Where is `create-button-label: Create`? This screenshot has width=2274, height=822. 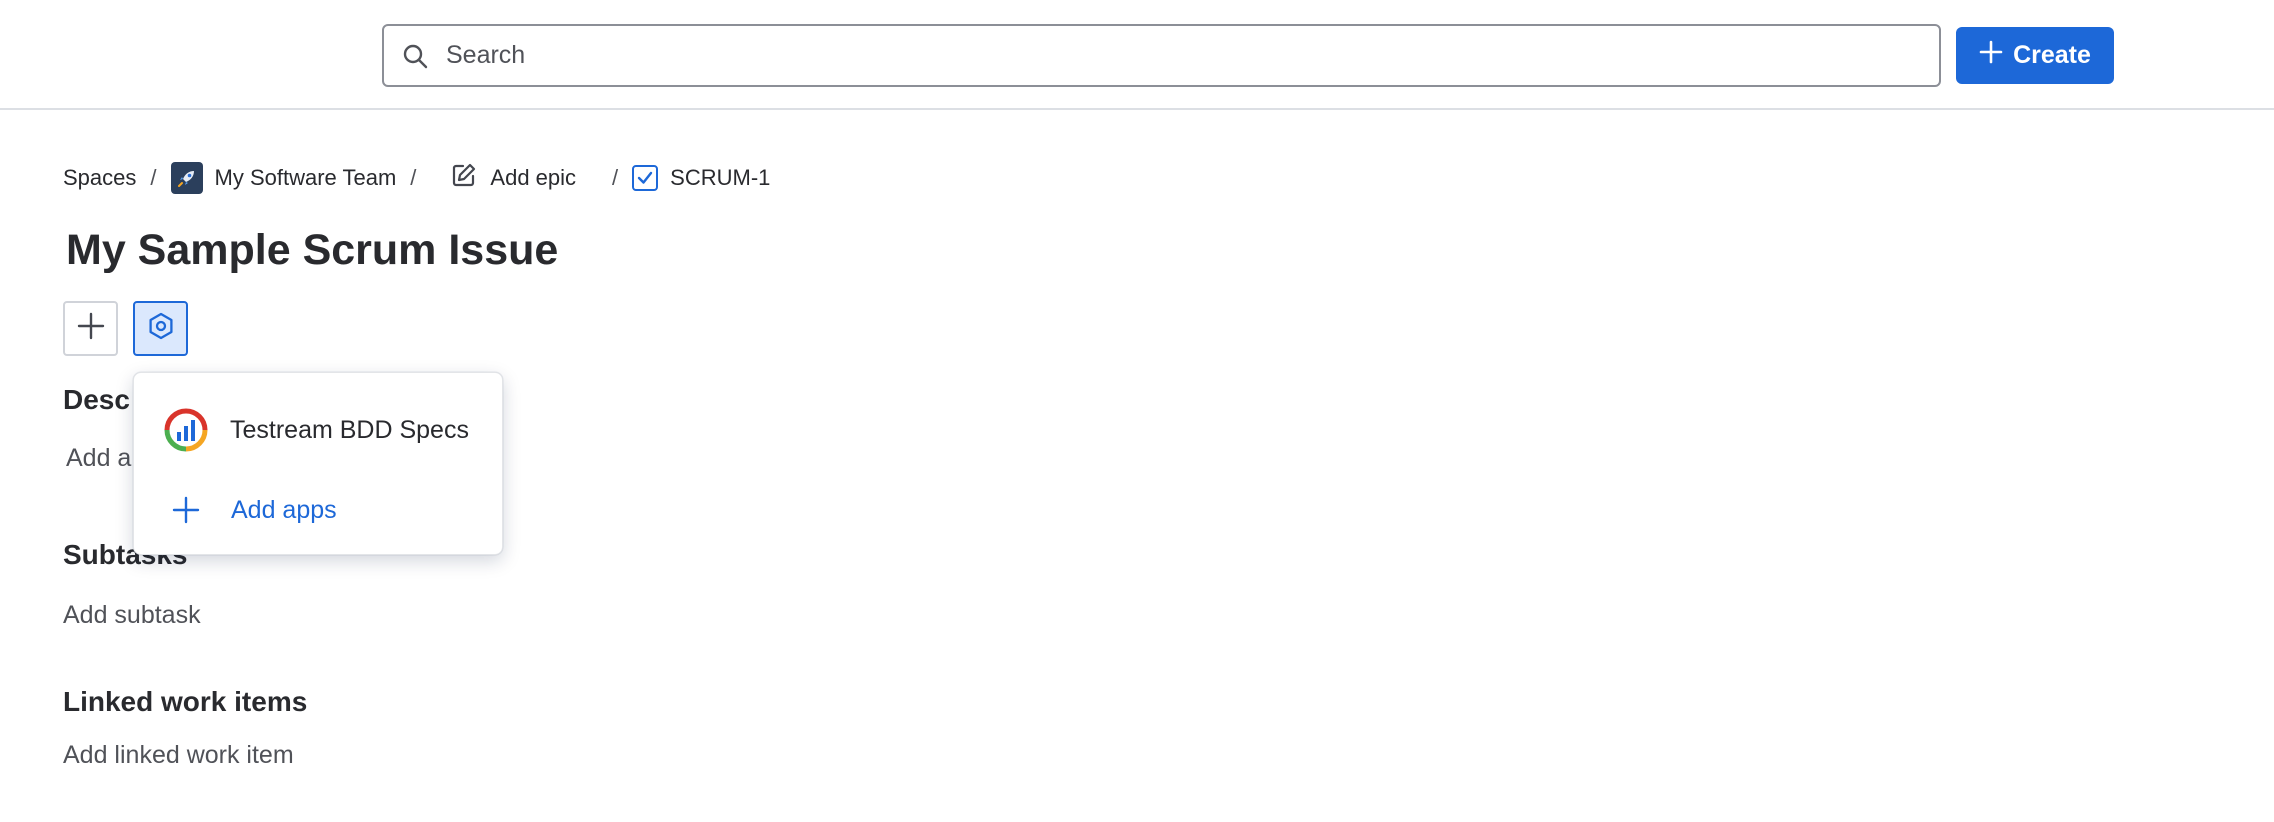 create-button-label: Create is located at coordinates (2052, 55).